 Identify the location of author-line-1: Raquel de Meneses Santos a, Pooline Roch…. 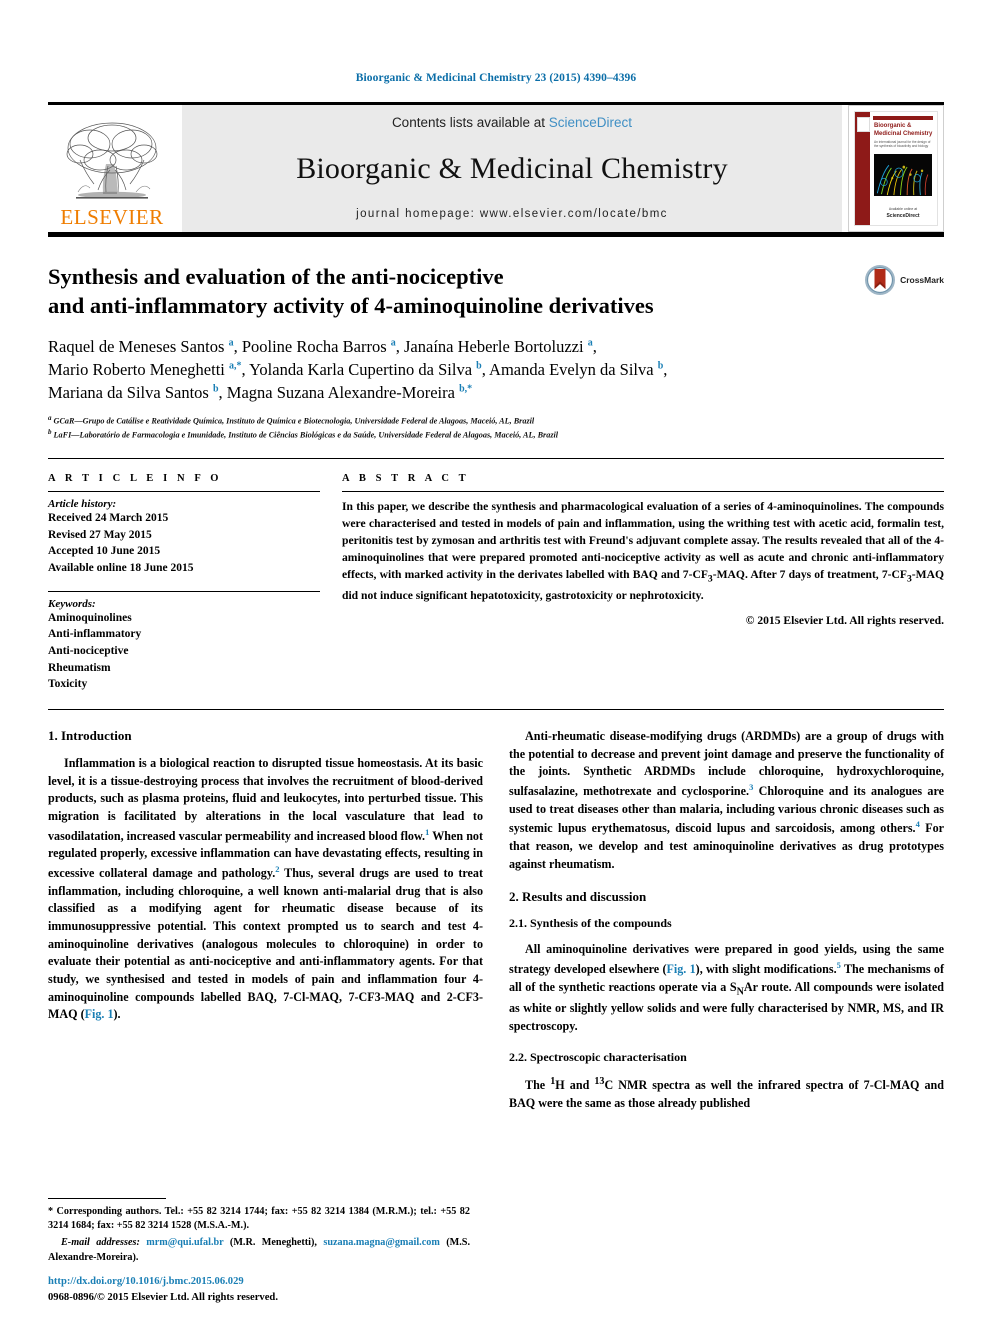
(322, 346).